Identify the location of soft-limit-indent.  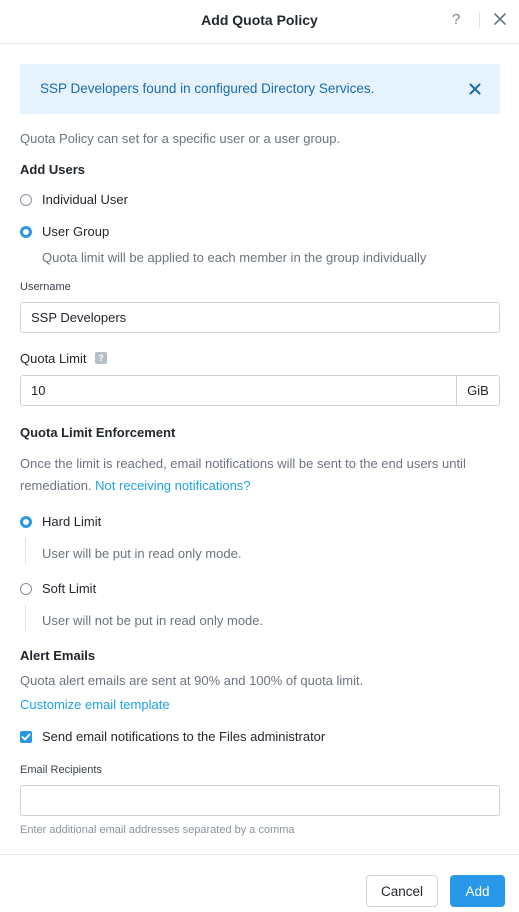
(25, 618).